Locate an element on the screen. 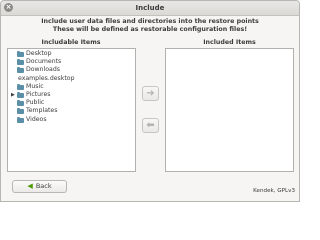 Image resolution: width=320 pixels, height=240 pixels. item-label: Documents is located at coordinates (44, 62).